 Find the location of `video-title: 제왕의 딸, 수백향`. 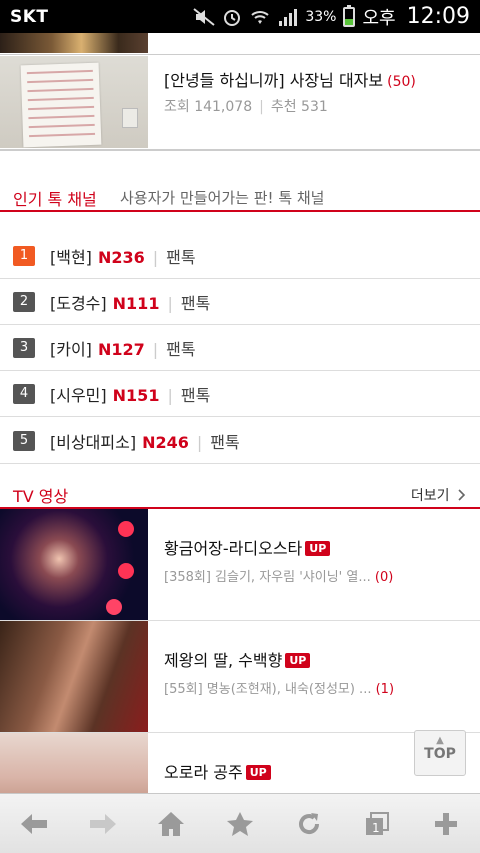

video-title: 제왕의 딸, 수백향 is located at coordinates (223, 660).